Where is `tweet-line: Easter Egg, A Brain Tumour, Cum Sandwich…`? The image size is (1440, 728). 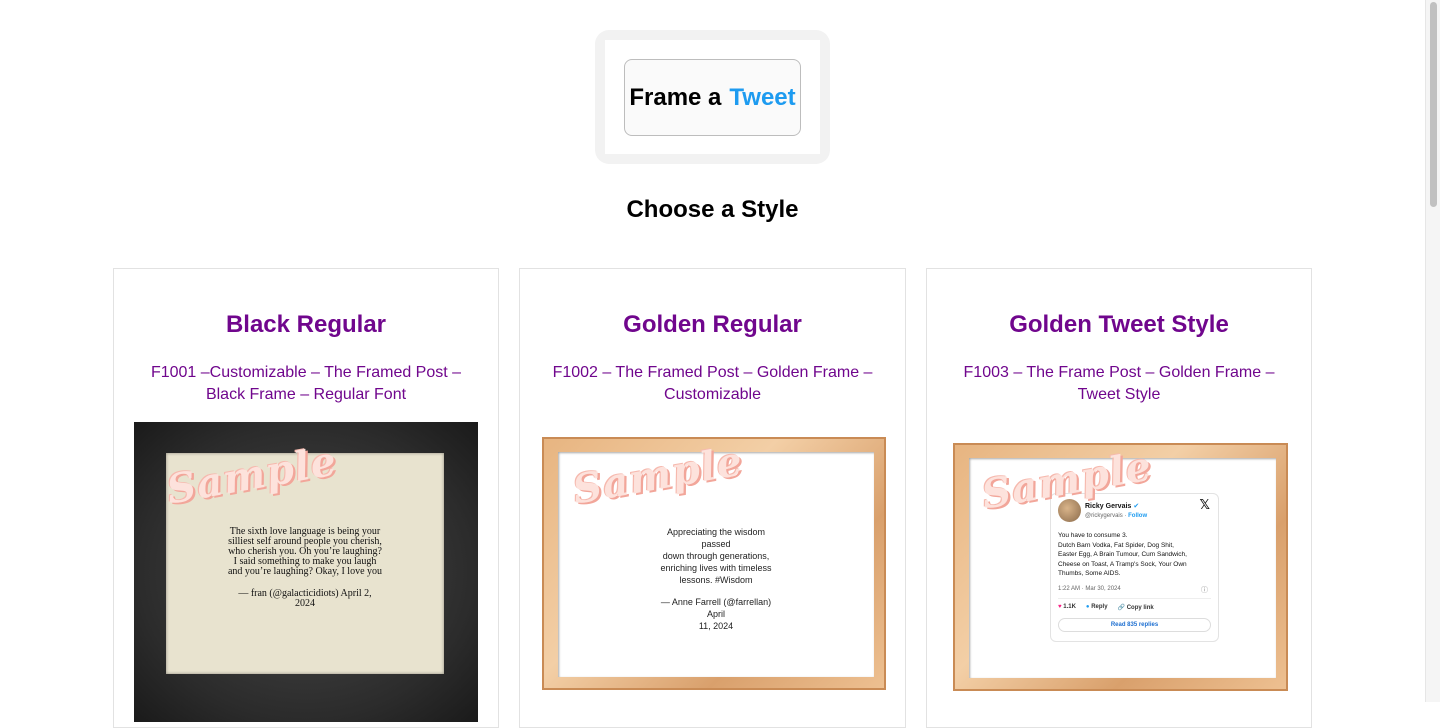 tweet-line: Easter Egg, A Brain Tumour, Cum Sandwich… is located at coordinates (1122, 554).